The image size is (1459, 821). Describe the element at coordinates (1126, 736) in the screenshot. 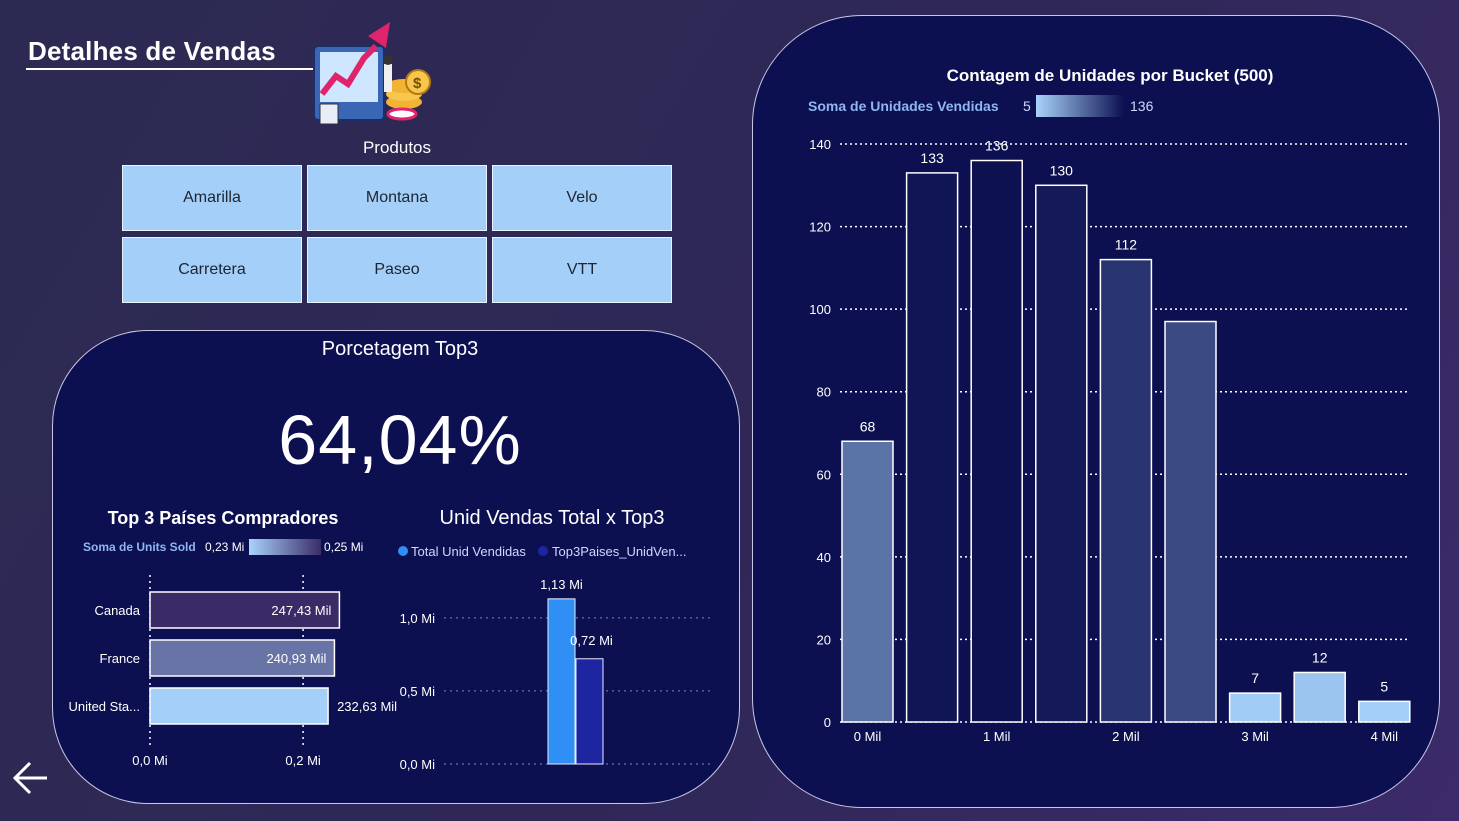

I see `x-tick-label: 2 Mil` at that location.